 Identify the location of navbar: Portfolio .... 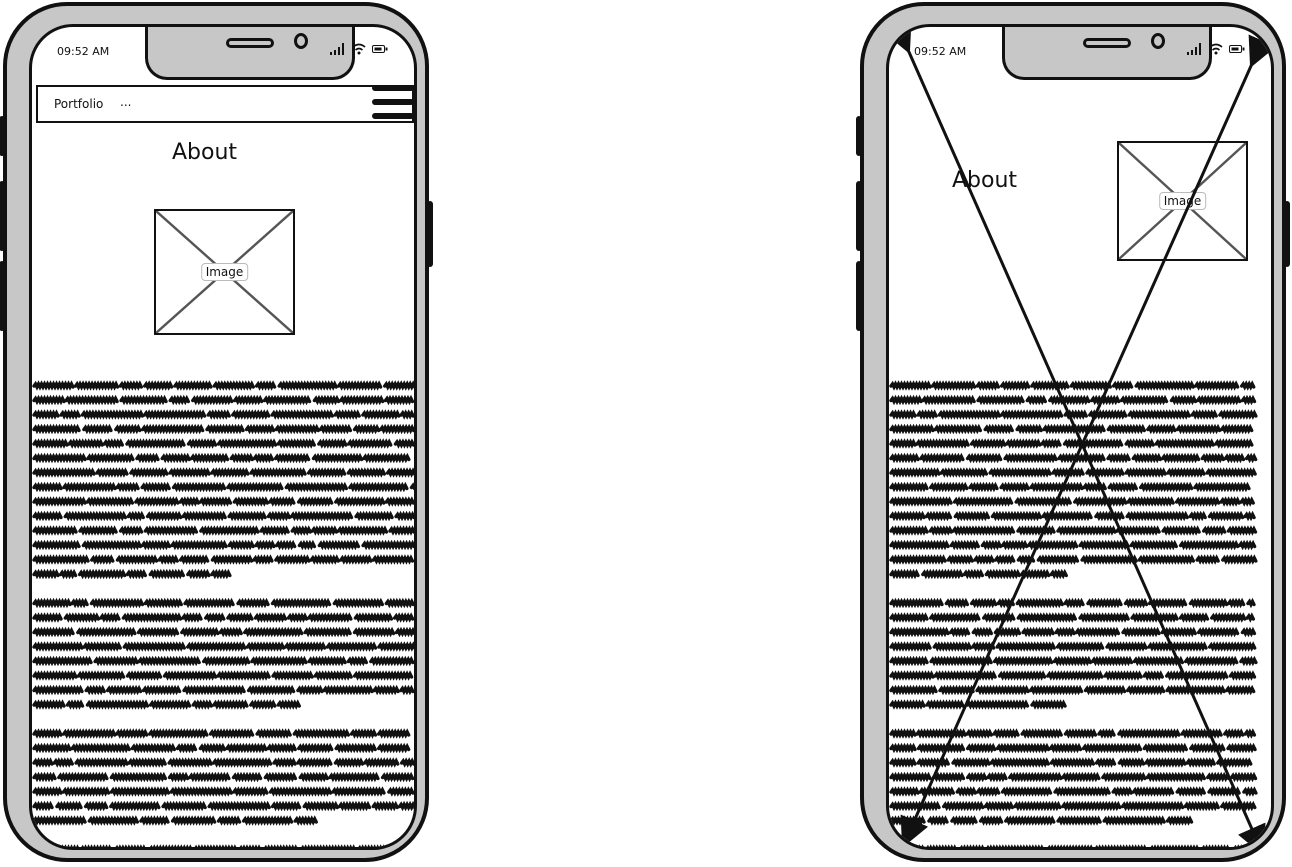
(225, 104).